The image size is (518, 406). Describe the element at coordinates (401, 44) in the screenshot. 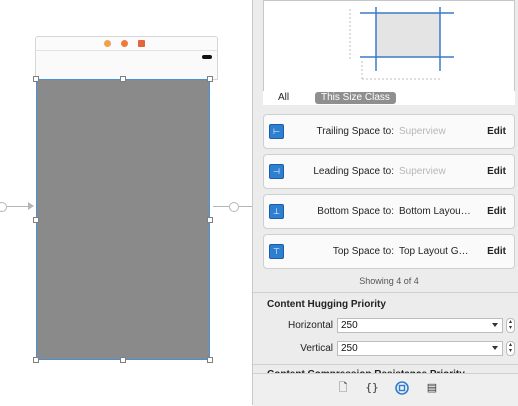

I see `constraint-diagram` at that location.